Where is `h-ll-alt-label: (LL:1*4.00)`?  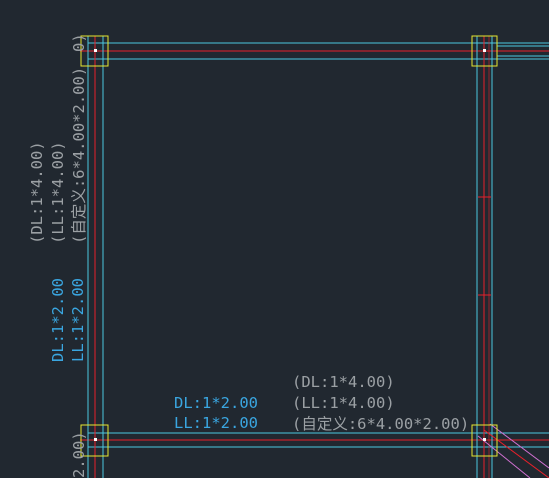
h-ll-alt-label: (LL:1*4.00) is located at coordinates (343, 403).